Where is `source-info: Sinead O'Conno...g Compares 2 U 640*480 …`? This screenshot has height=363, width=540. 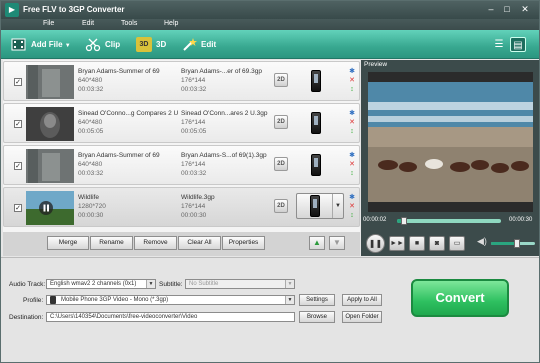
source-info: Sinead O'Conno...g Compares 2 U 640*480 … is located at coordinates (128, 122).